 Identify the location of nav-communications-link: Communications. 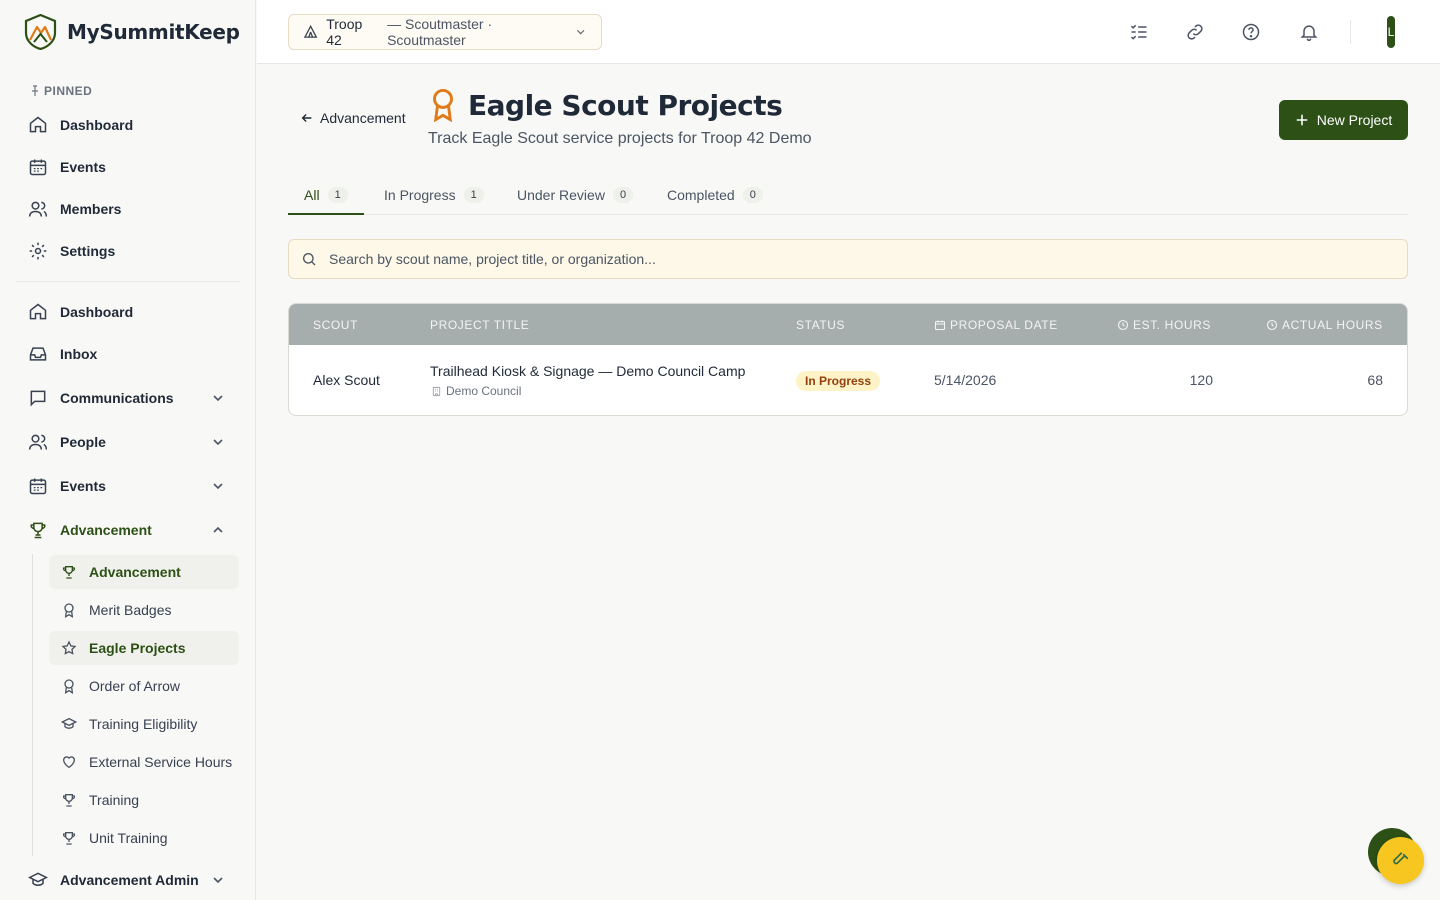
(128, 398).